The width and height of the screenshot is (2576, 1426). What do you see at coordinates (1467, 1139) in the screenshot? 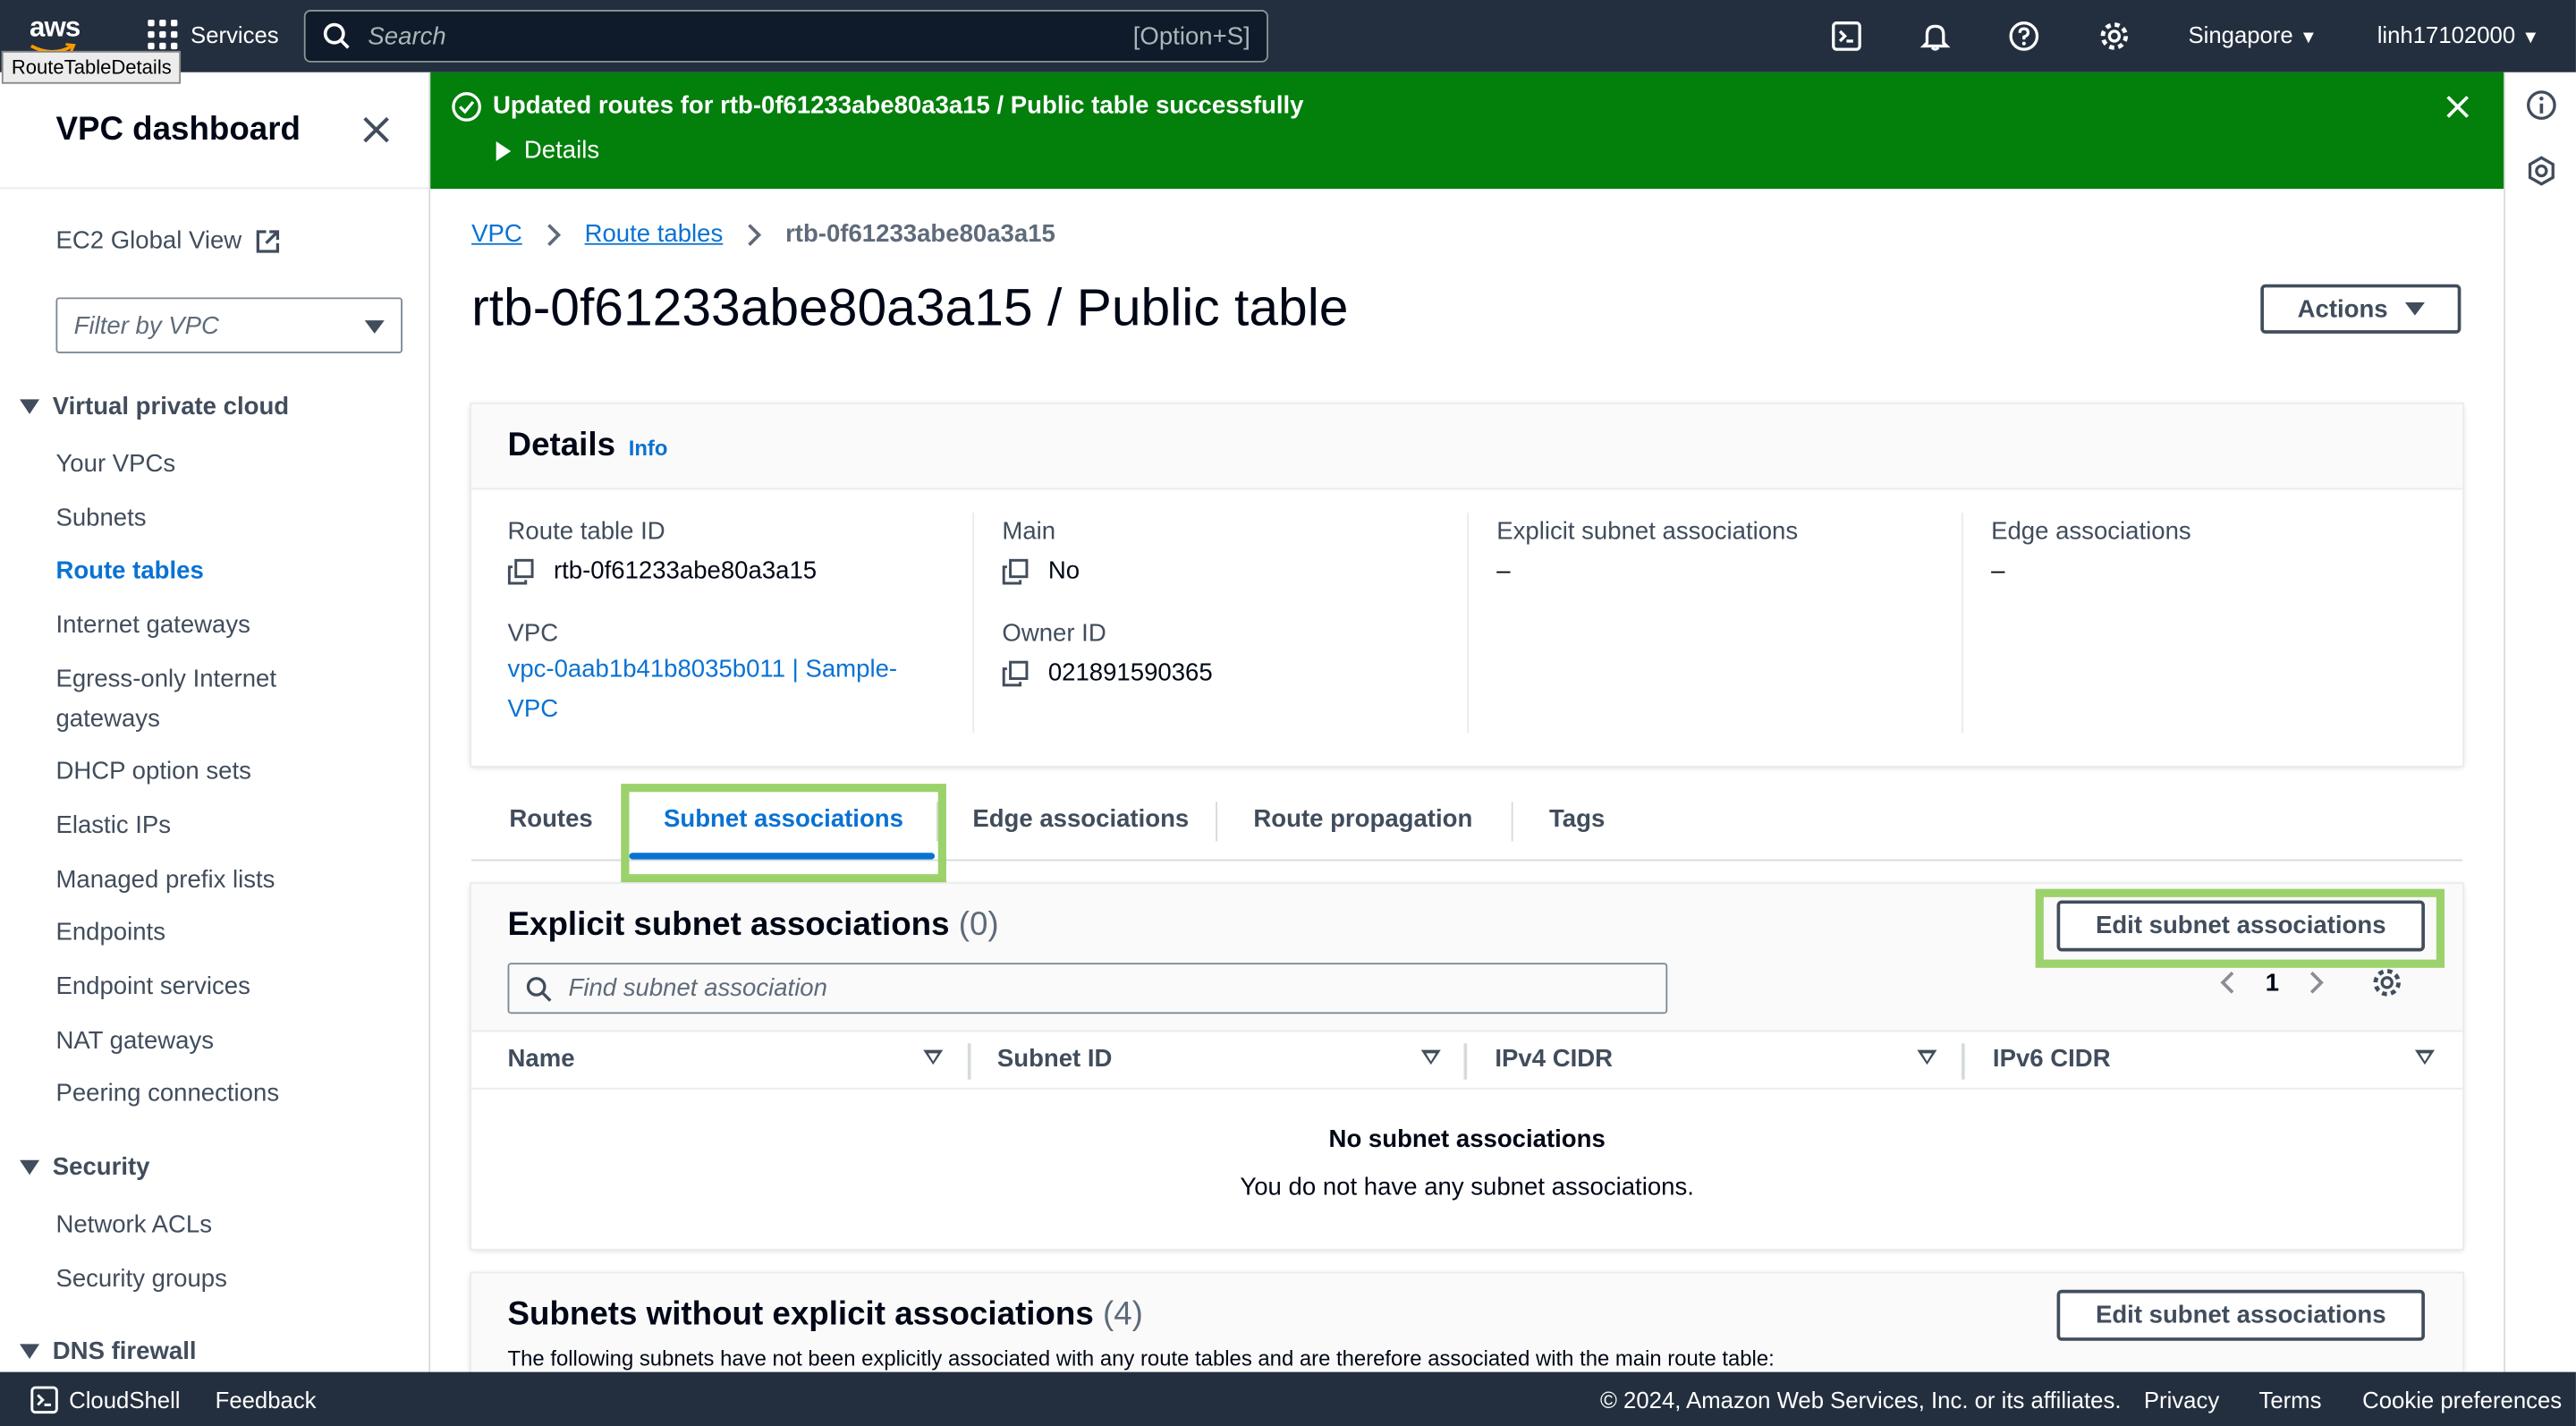
I see `empty-state-title: No subnet associations` at bounding box center [1467, 1139].